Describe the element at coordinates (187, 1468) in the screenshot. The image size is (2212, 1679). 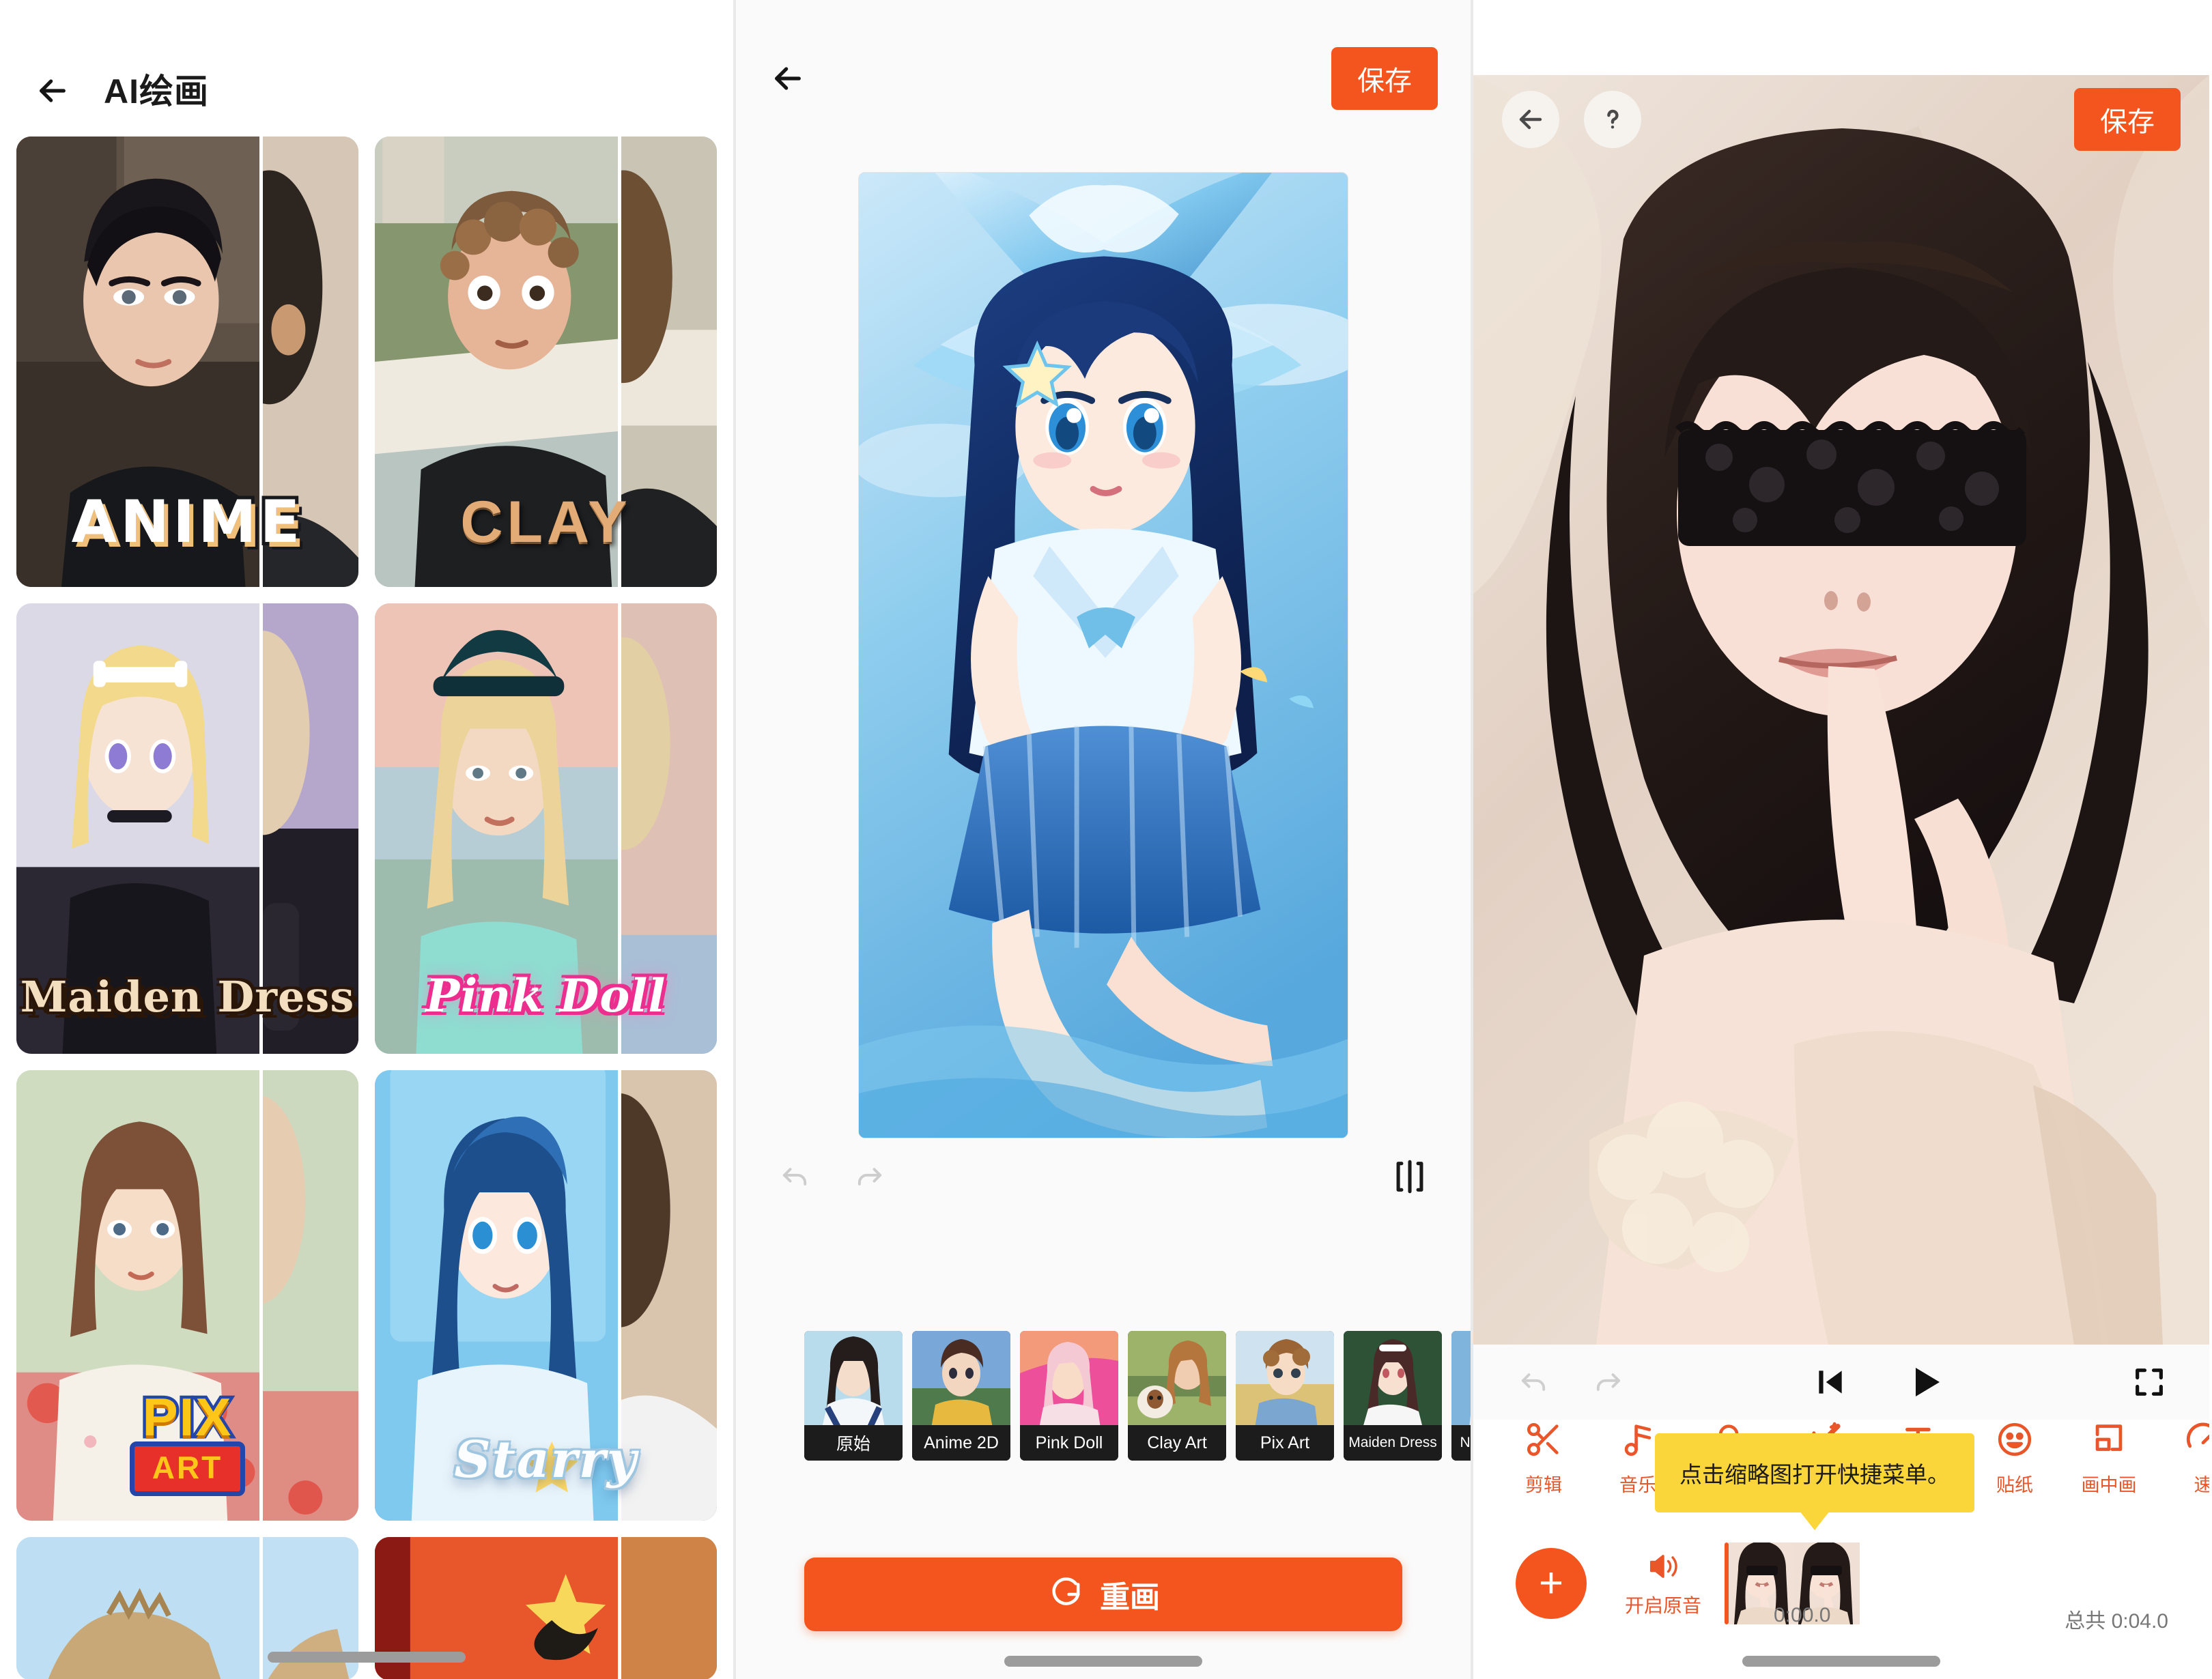
I see `style-card-label-bottom: ART` at that location.